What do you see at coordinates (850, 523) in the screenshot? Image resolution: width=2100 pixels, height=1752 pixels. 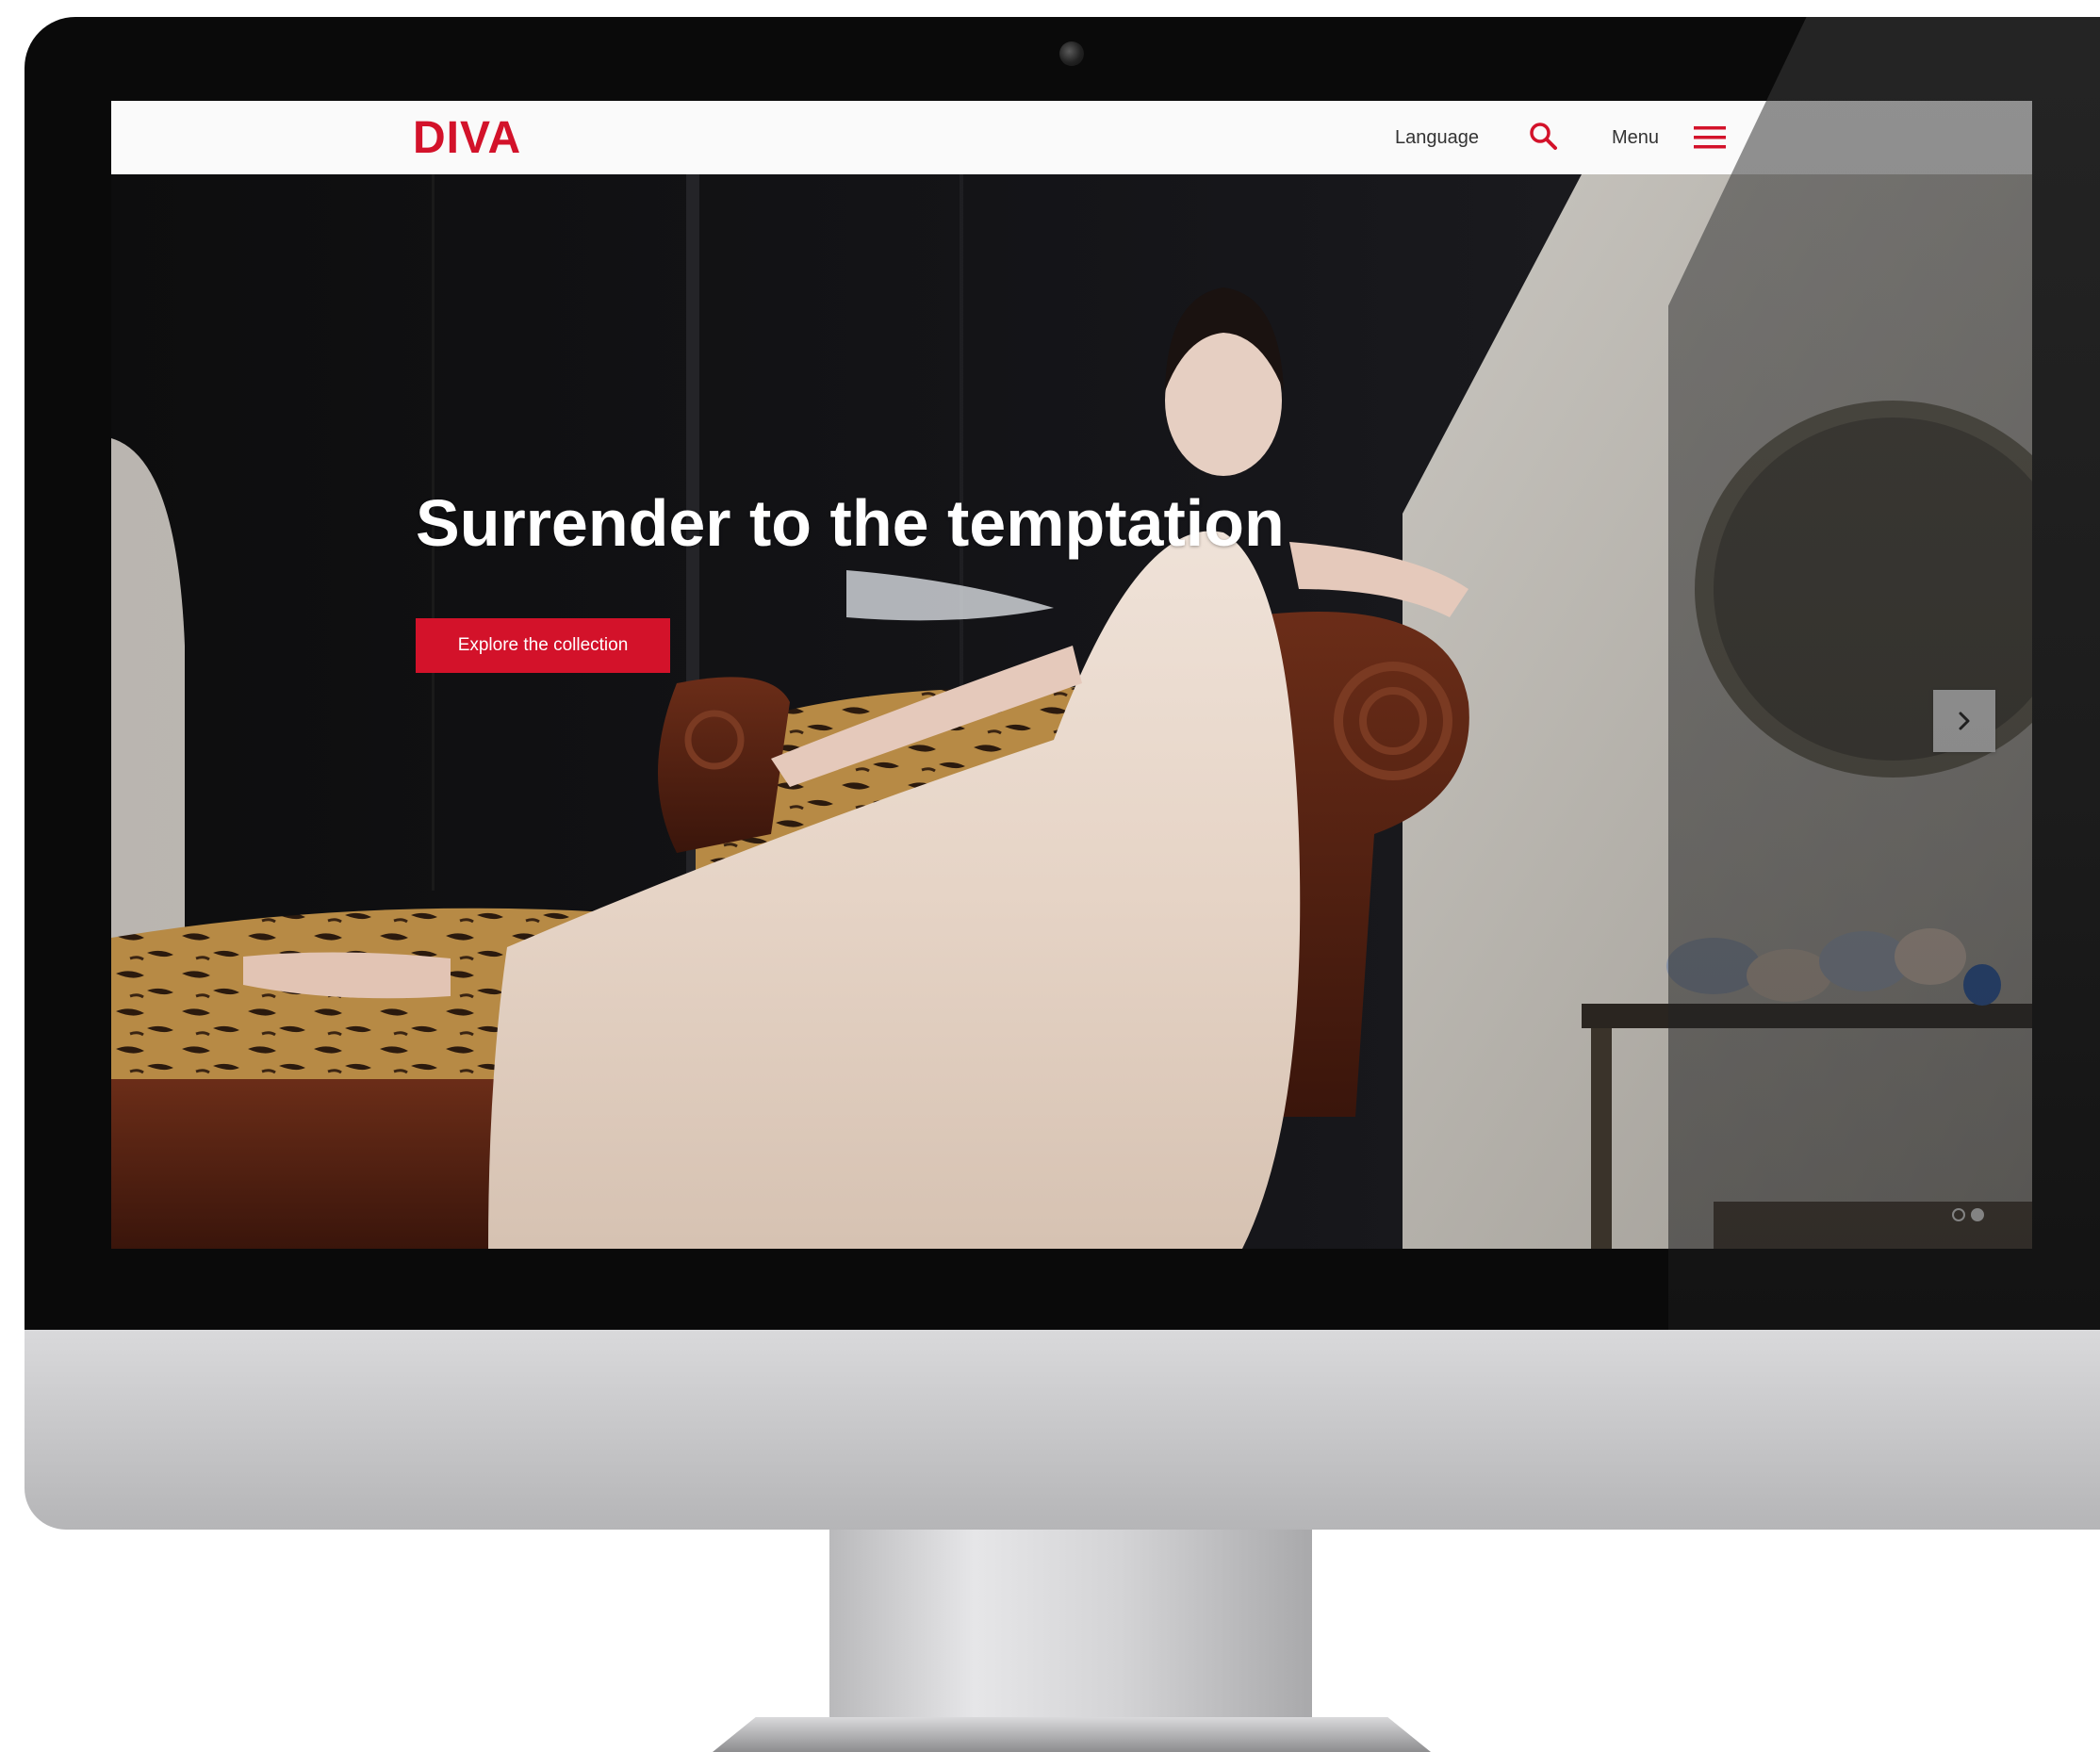 I see `hero-title: Surrender to the temptation` at bounding box center [850, 523].